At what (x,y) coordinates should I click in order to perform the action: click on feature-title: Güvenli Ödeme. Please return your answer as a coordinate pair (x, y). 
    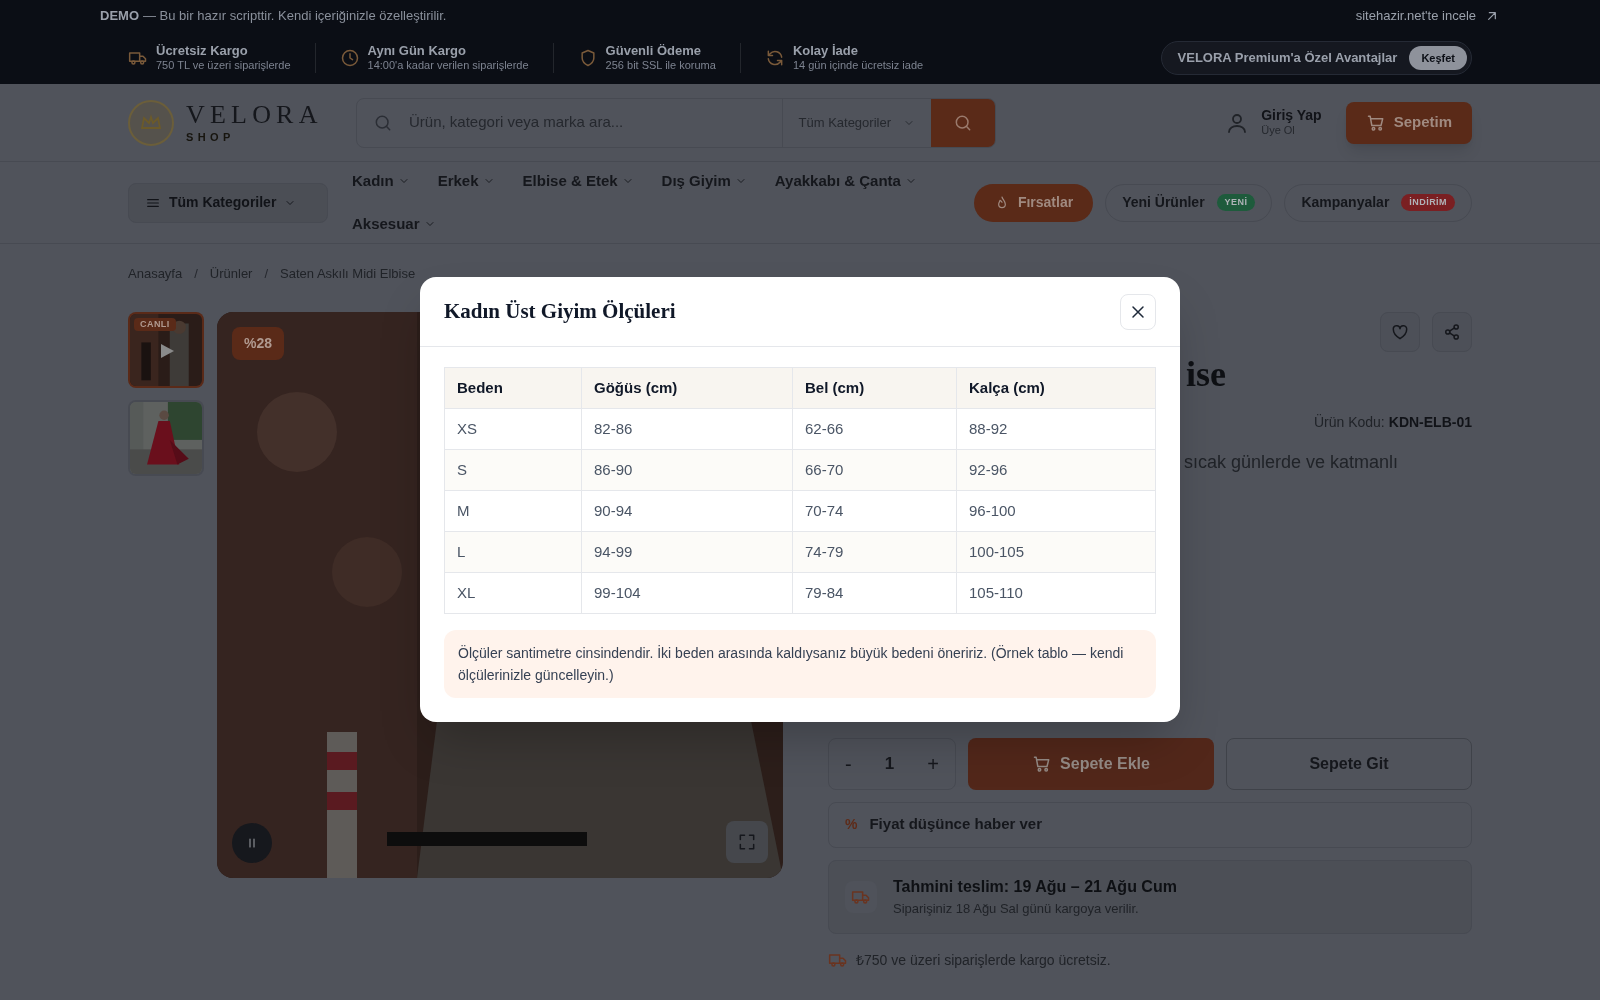
    Looking at the image, I should click on (653, 51).